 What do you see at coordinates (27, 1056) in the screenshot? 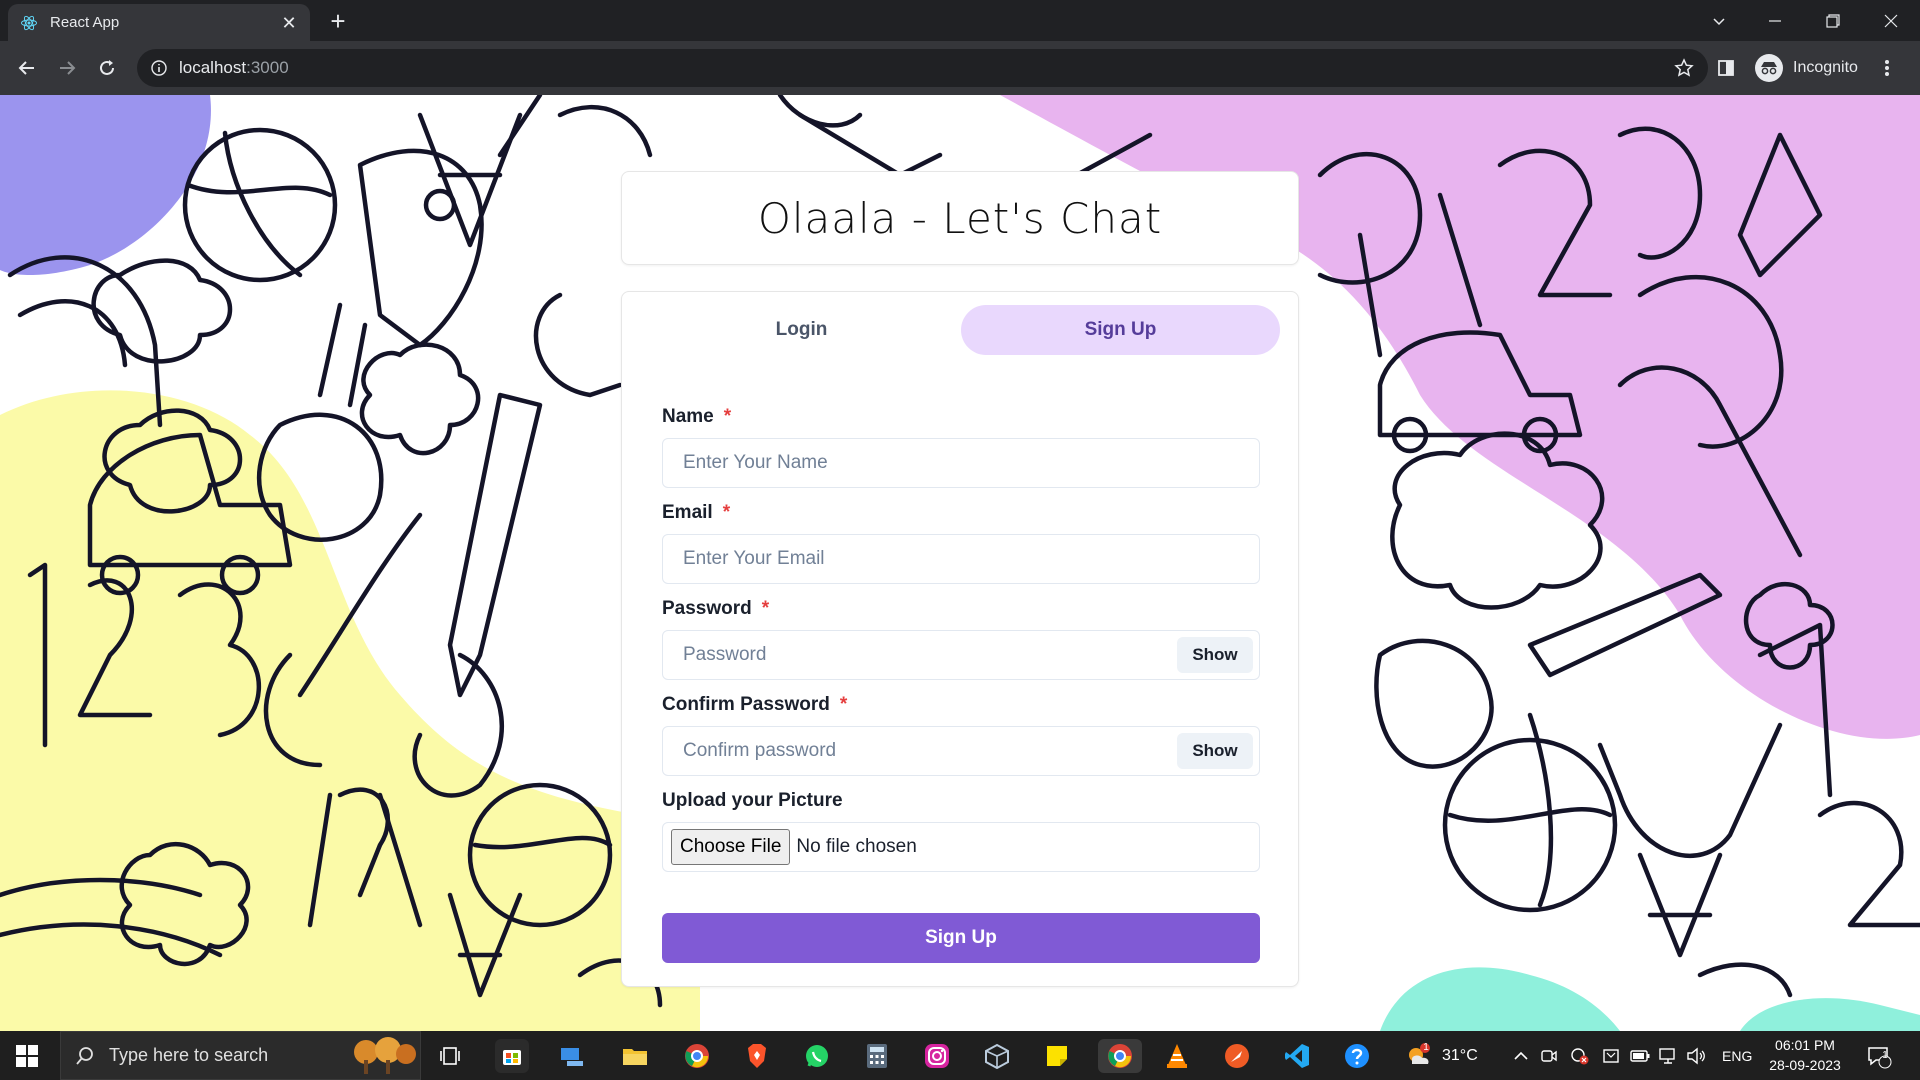
I see `windows-start-icon` at bounding box center [27, 1056].